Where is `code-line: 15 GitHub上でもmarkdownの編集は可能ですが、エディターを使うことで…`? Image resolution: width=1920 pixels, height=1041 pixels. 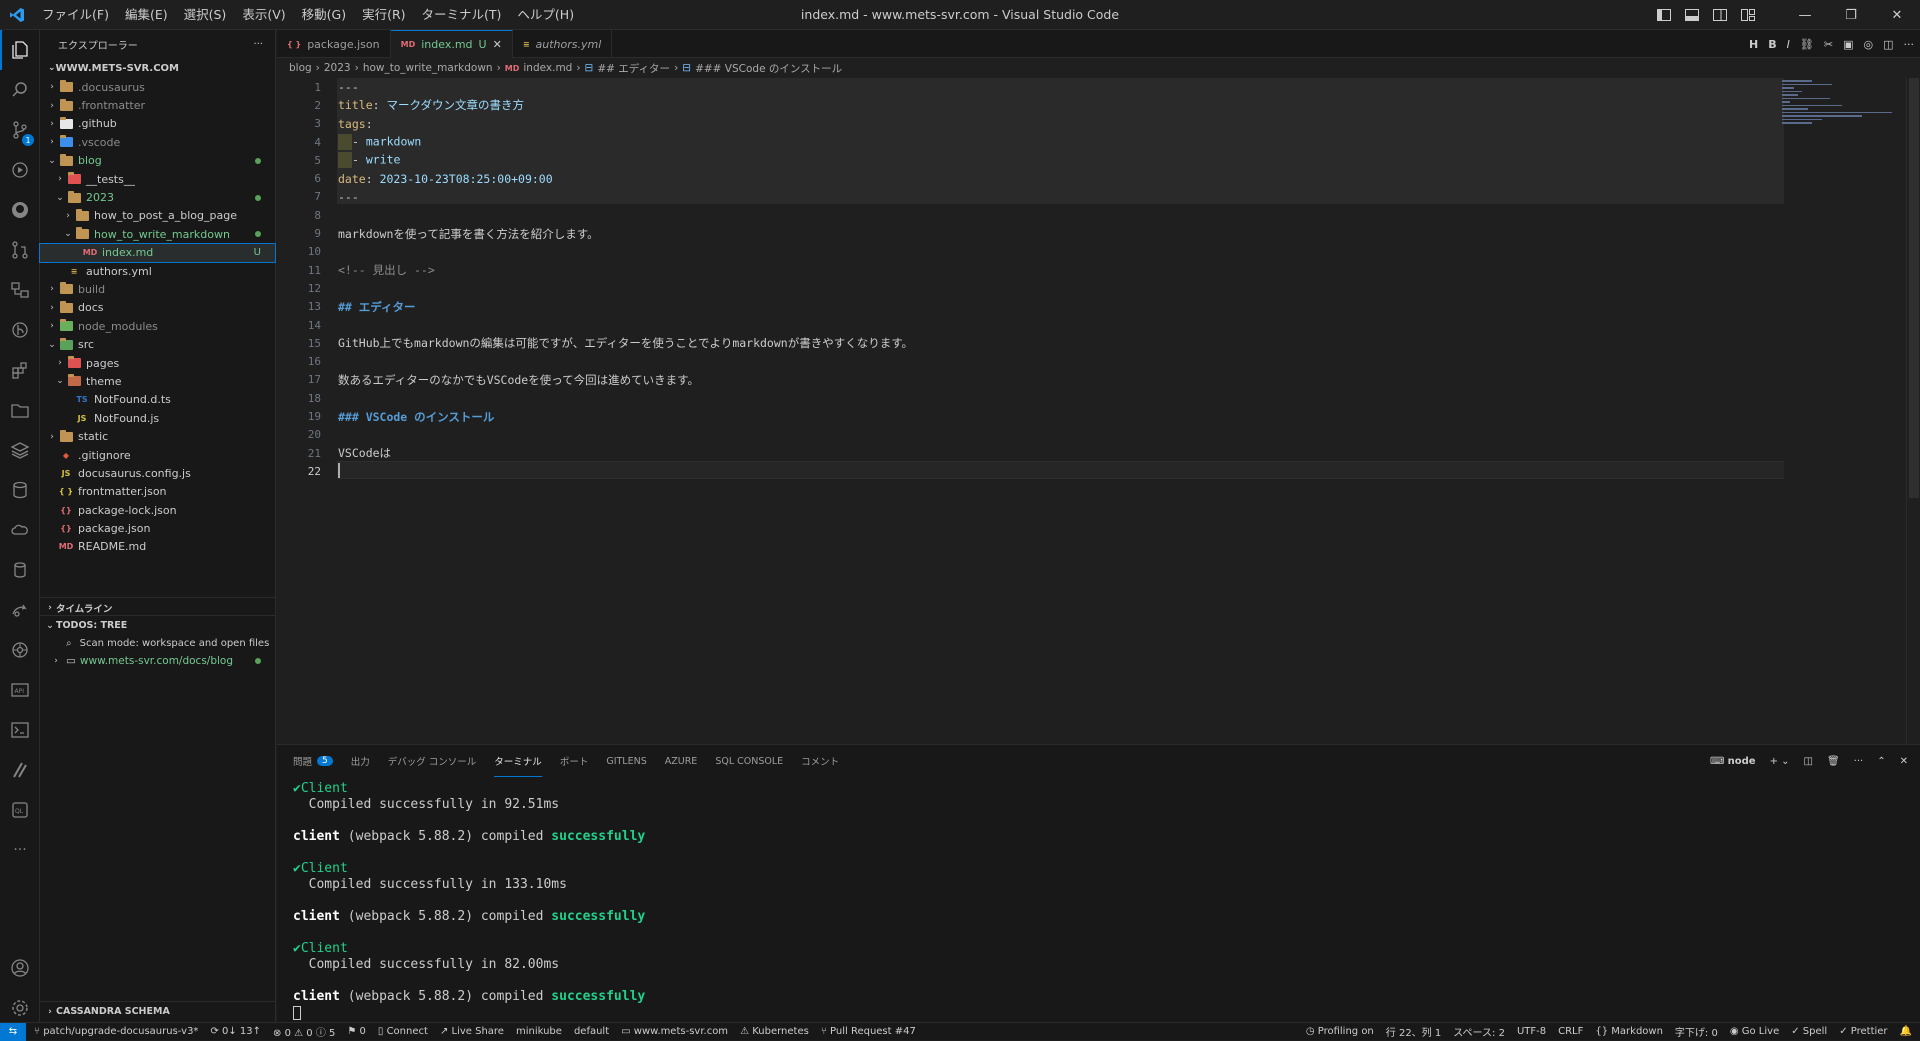
code-line: 15 GitHub上でもmarkdownの編集は可能ですが、エディターを使うことで… is located at coordinates (1030, 343).